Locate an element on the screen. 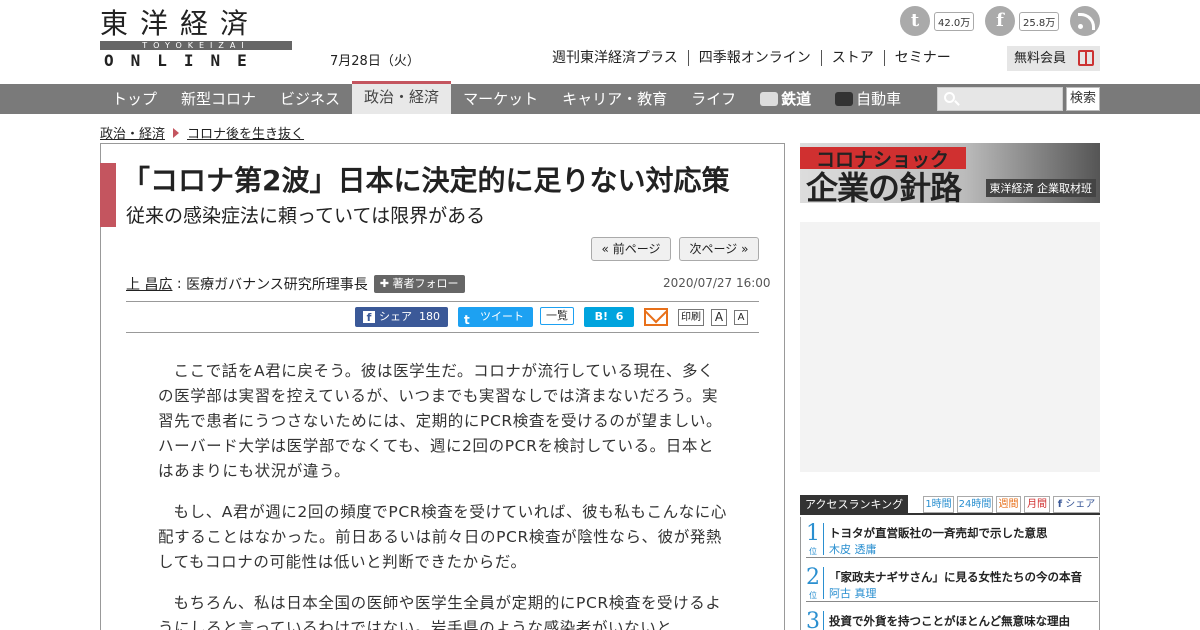 The width and height of the screenshot is (1200, 630). author-role: 医療ガバナンス研究所理事長 is located at coordinates (277, 285).